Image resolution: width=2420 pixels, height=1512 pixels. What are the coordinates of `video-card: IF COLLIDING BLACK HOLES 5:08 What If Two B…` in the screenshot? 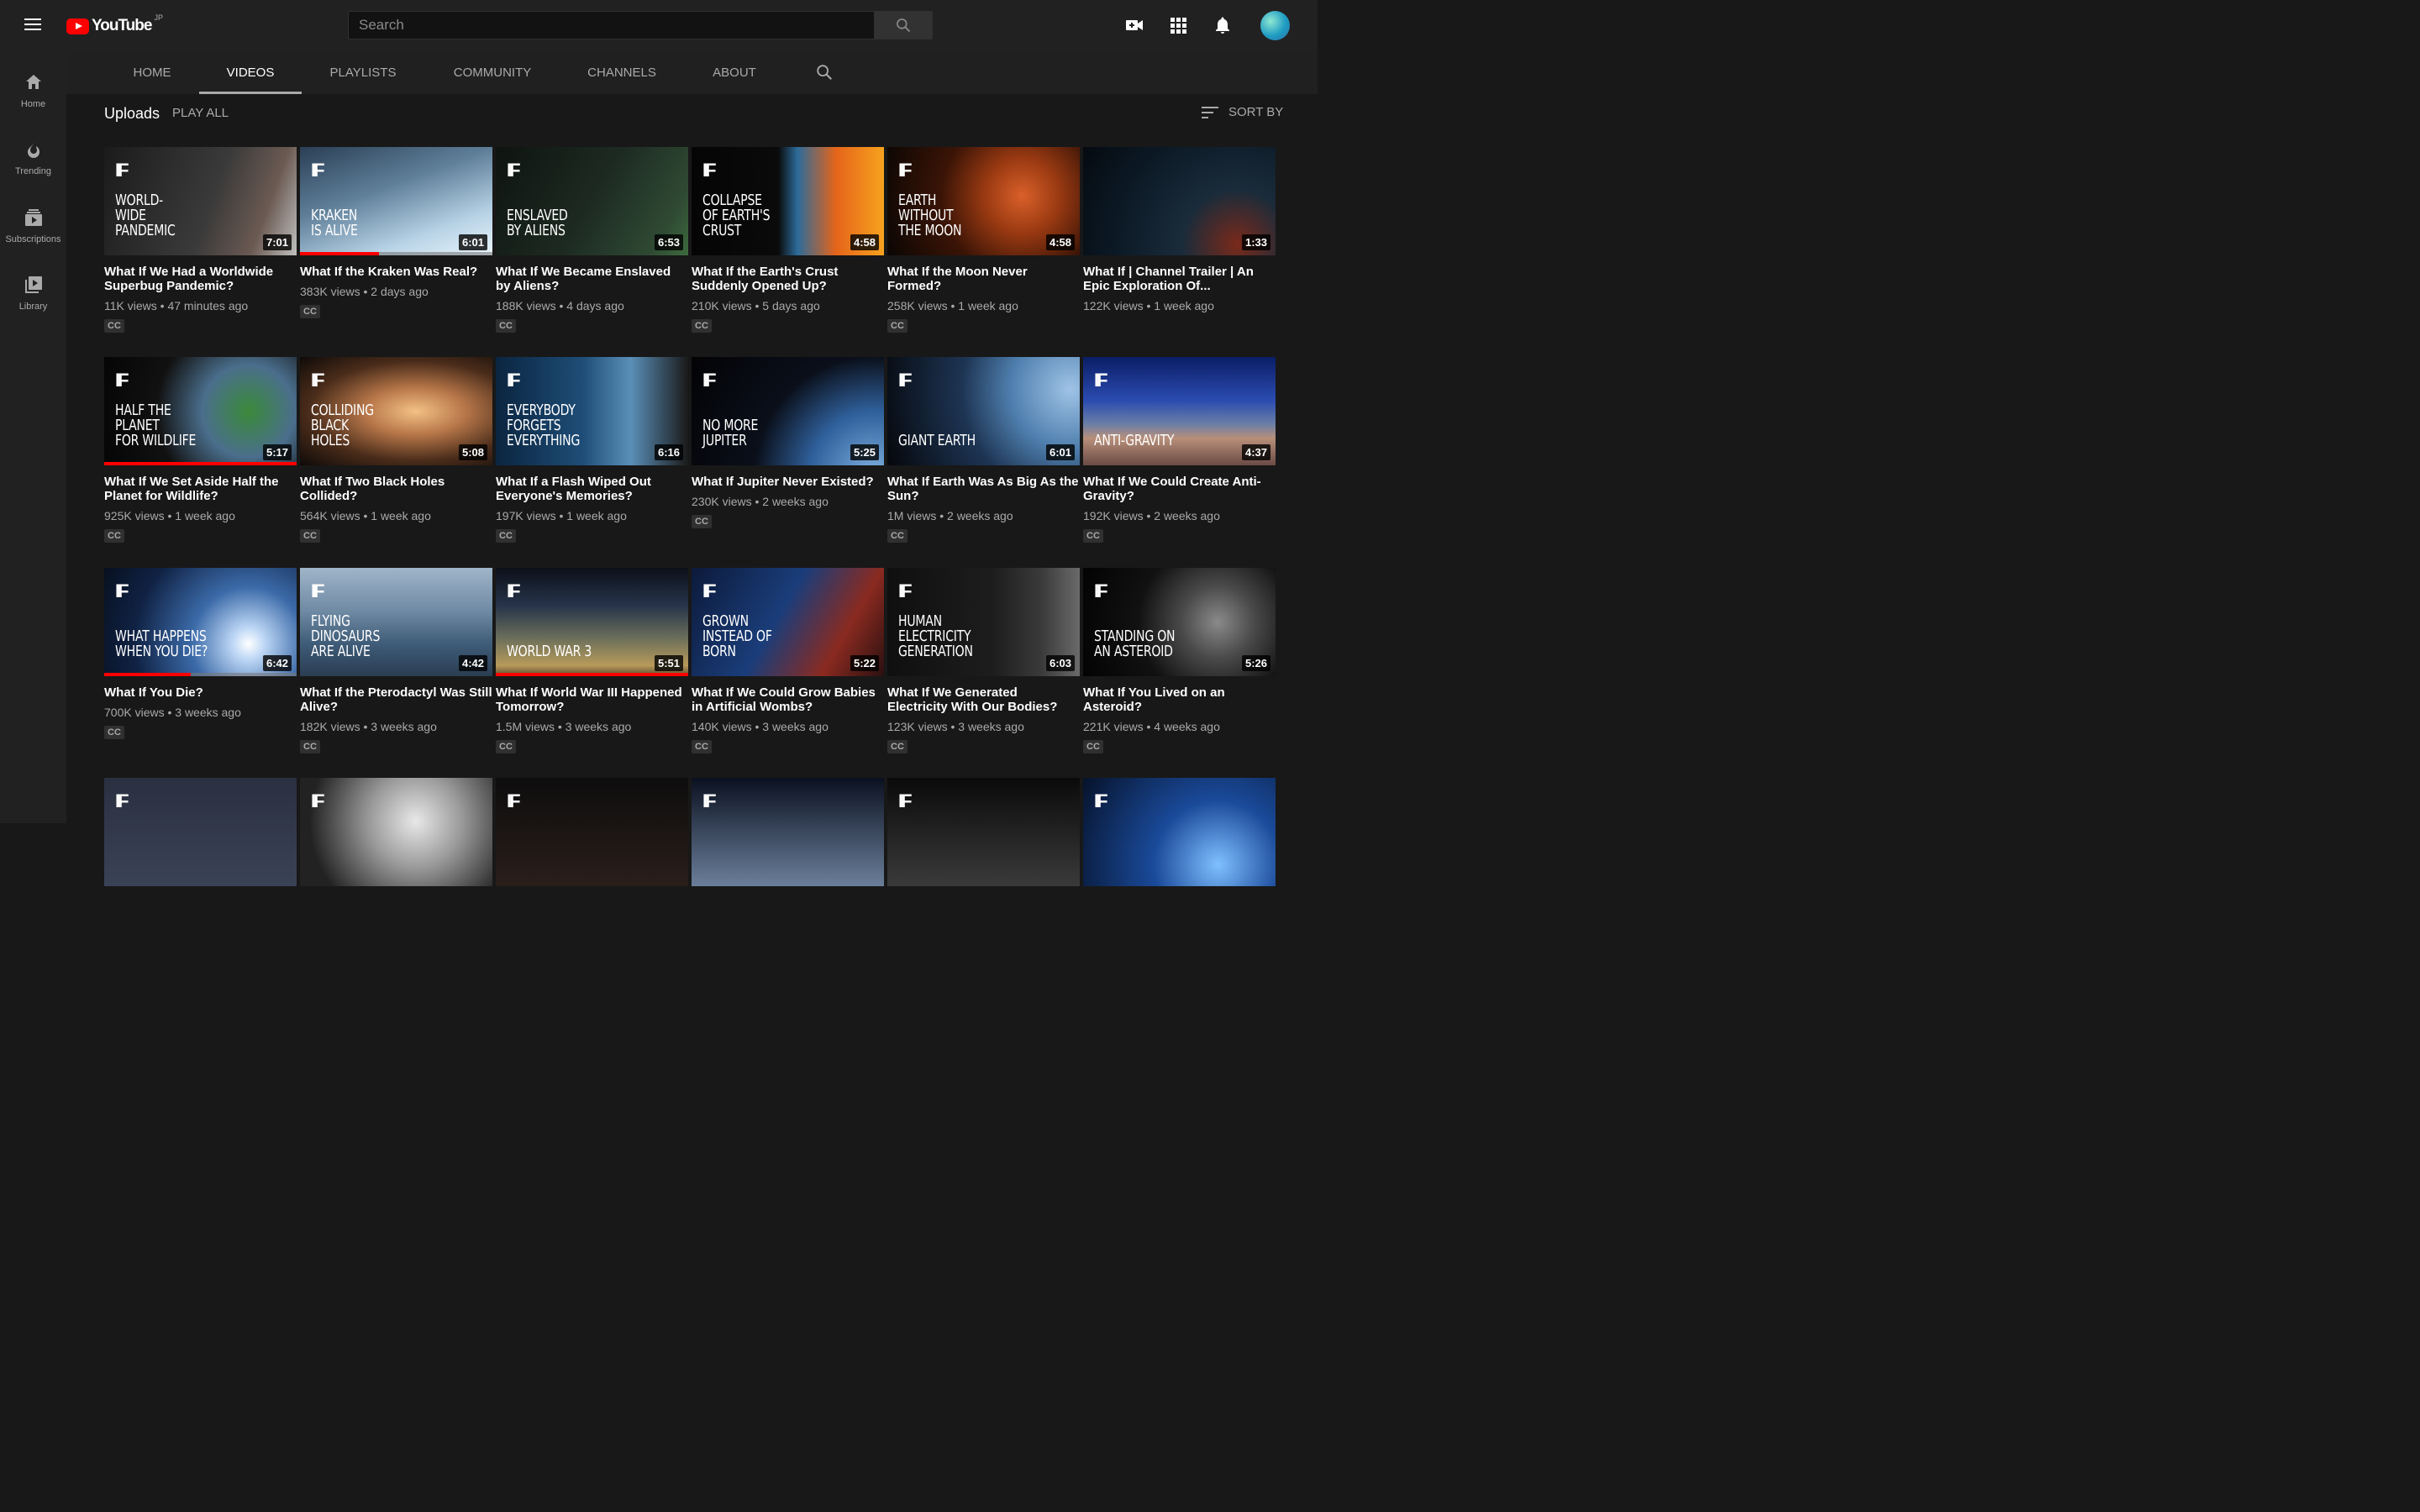 It's located at (396, 450).